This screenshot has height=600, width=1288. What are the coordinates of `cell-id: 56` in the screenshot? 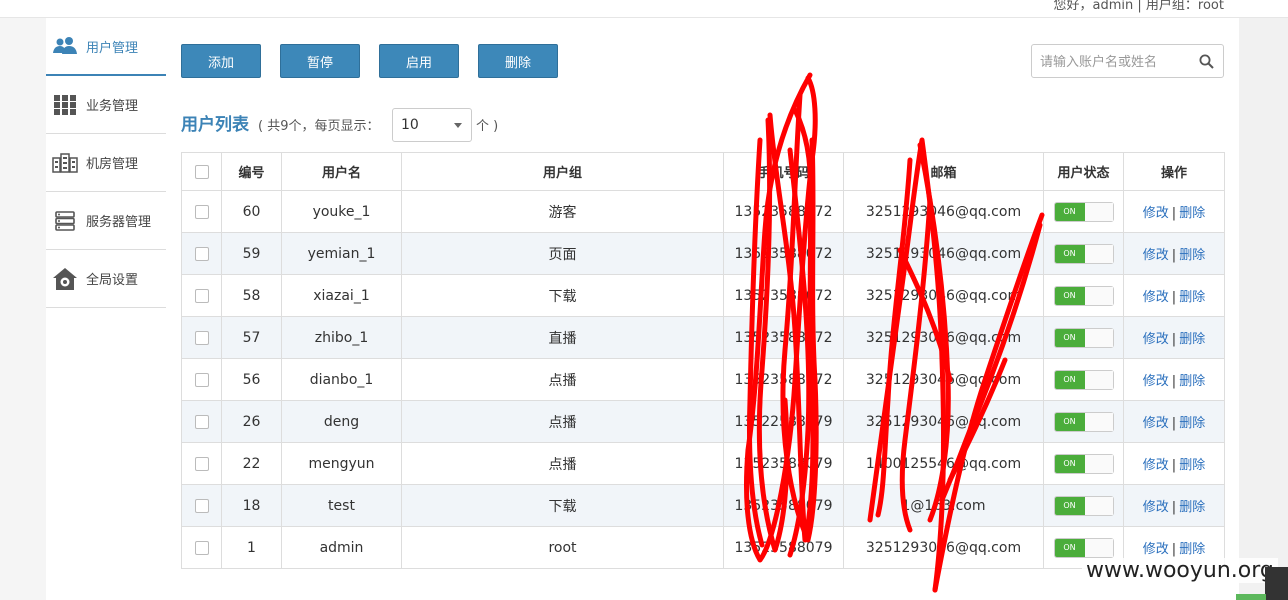 It's located at (251, 379).